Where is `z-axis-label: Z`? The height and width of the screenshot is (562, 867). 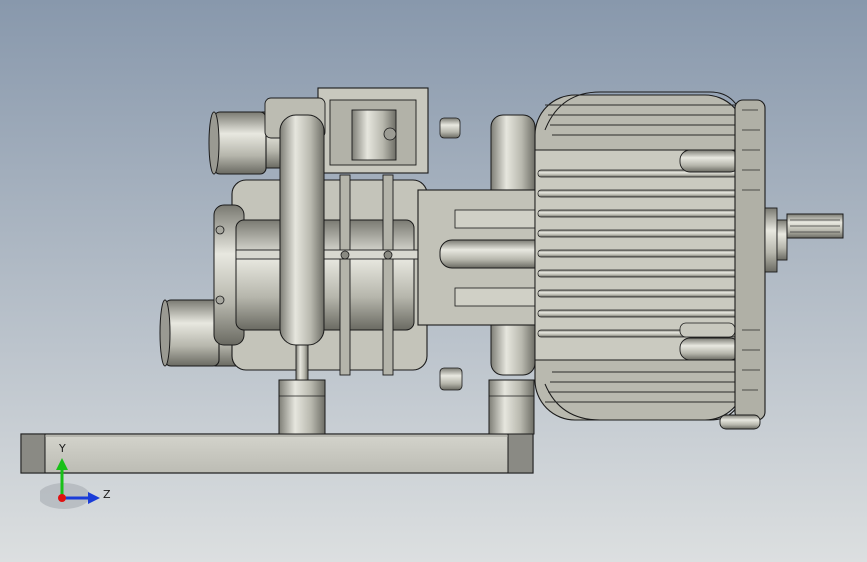 z-axis-label: Z is located at coordinates (107, 494).